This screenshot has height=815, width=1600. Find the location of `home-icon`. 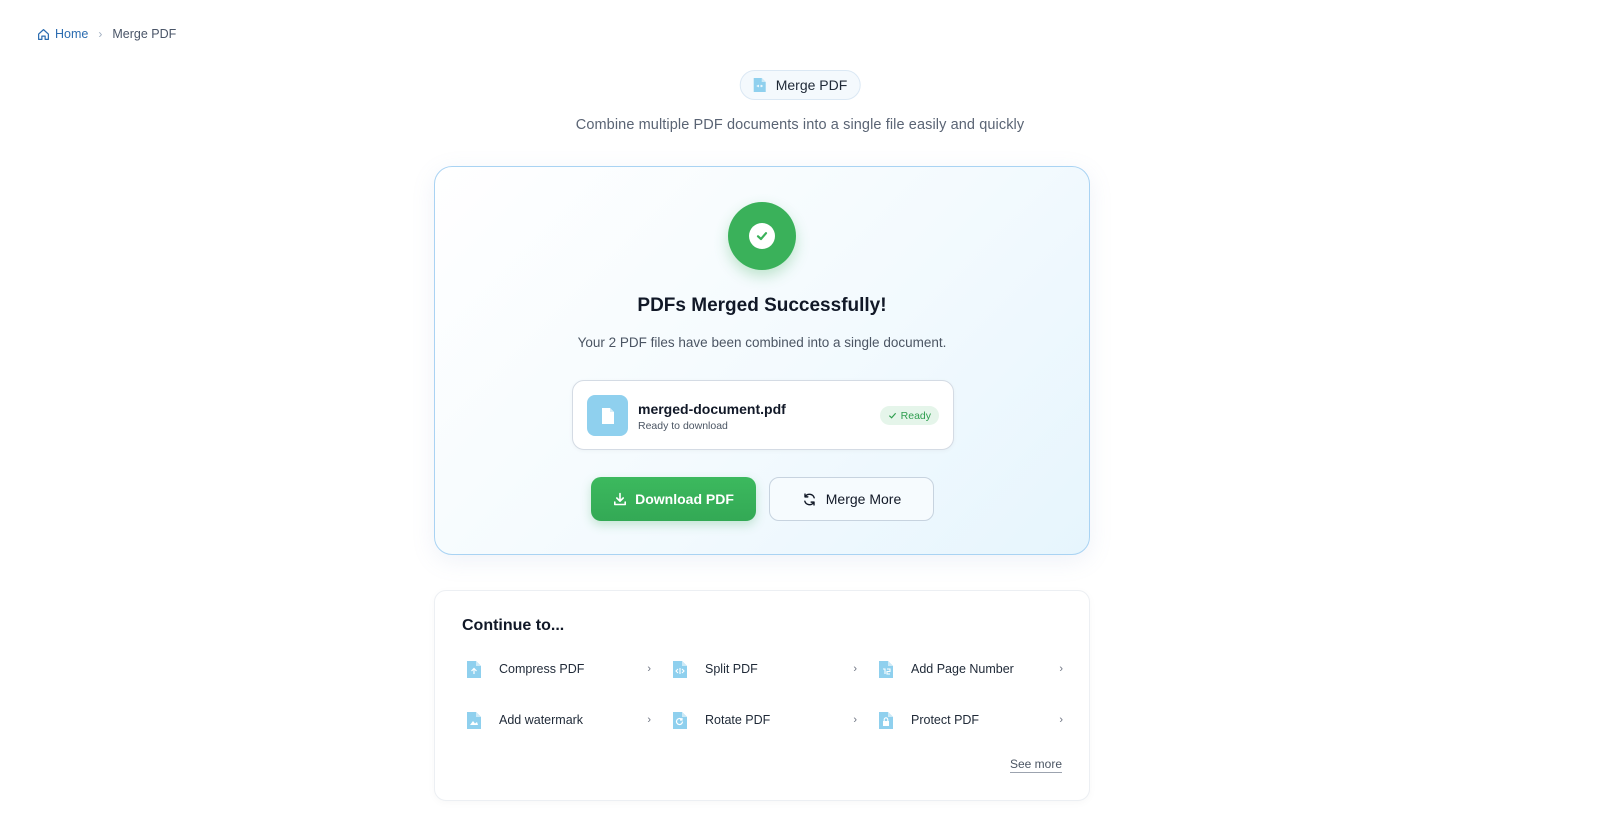

home-icon is located at coordinates (43, 34).